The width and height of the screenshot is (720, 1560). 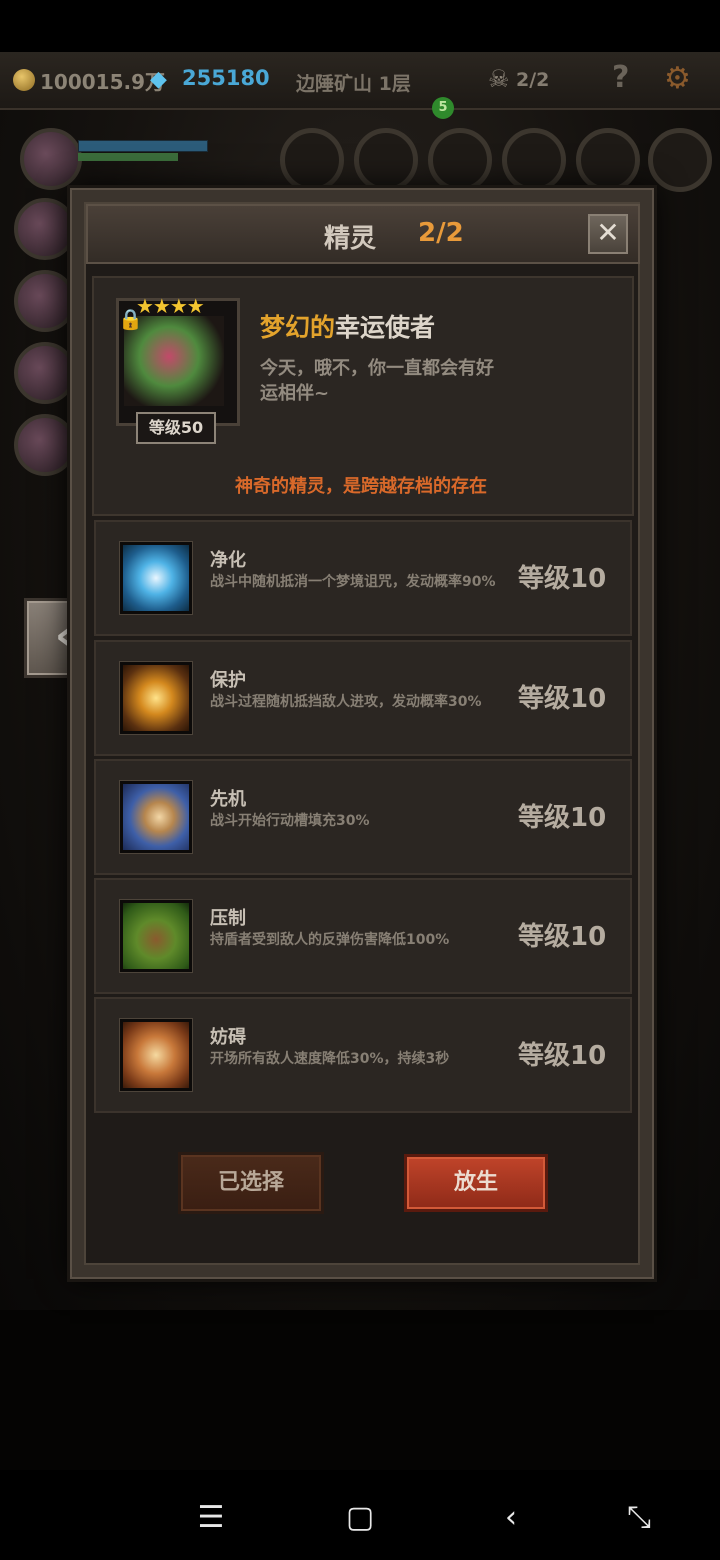 I want to click on system-nav-bar: ☰ ▢ ‹ ⤡, so click(x=360, y=1515).